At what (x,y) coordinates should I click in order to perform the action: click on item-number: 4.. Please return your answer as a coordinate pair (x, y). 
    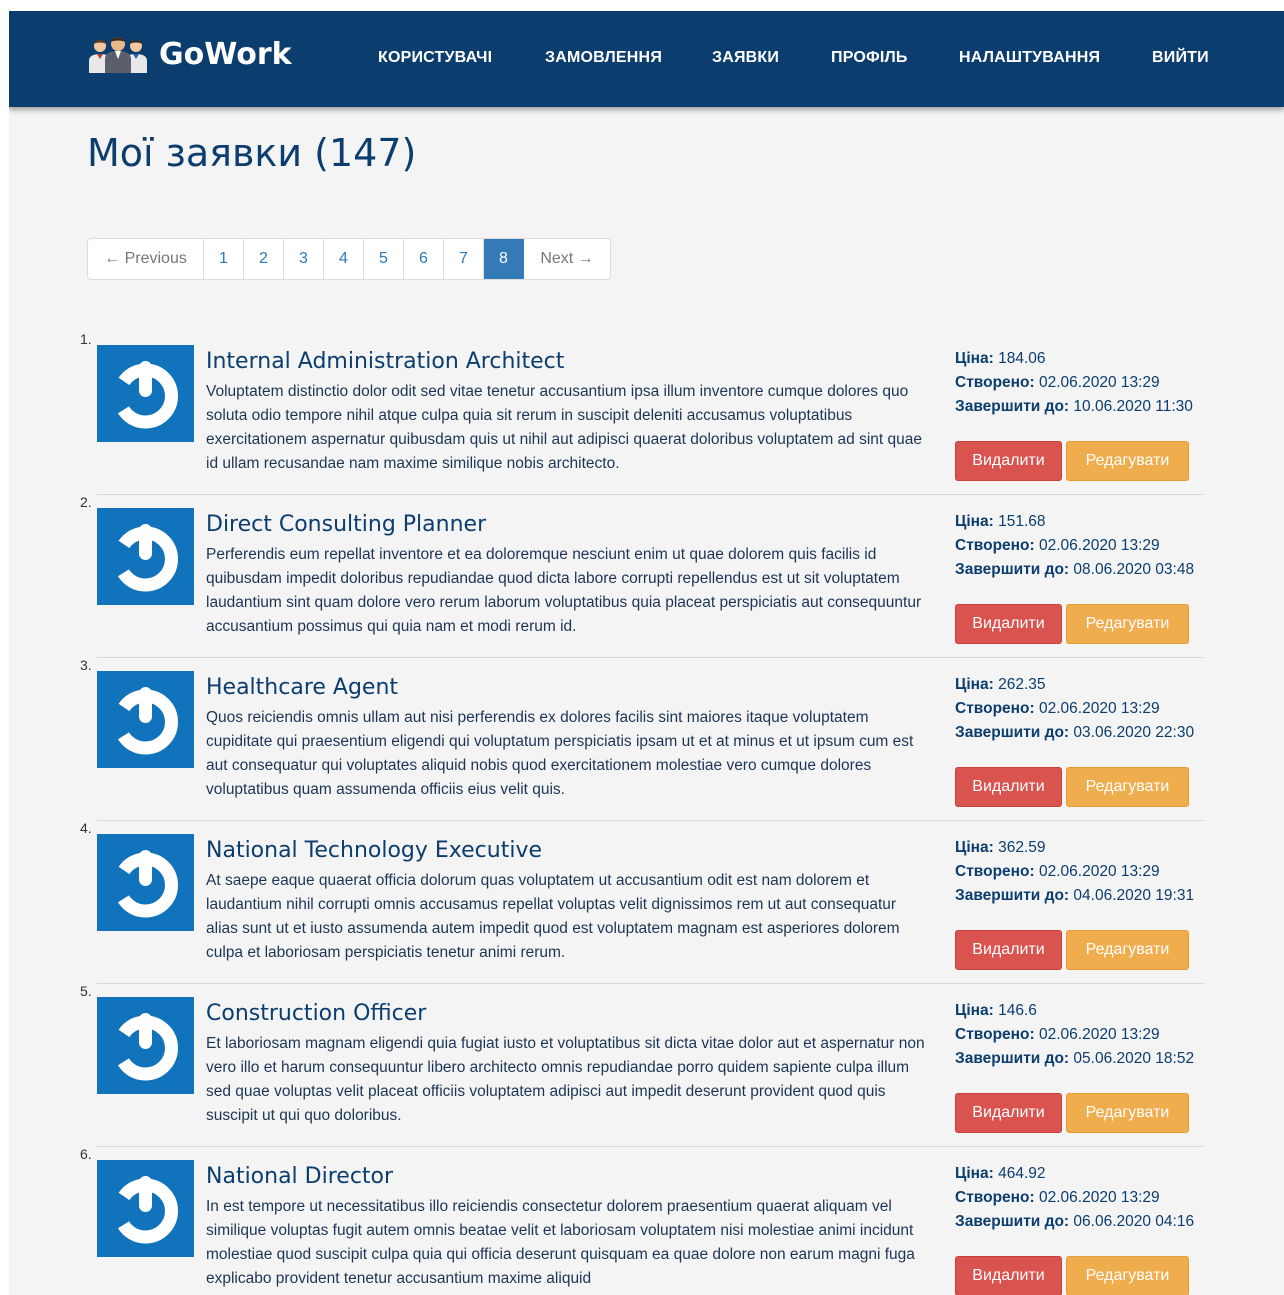
    Looking at the image, I should click on (86, 828).